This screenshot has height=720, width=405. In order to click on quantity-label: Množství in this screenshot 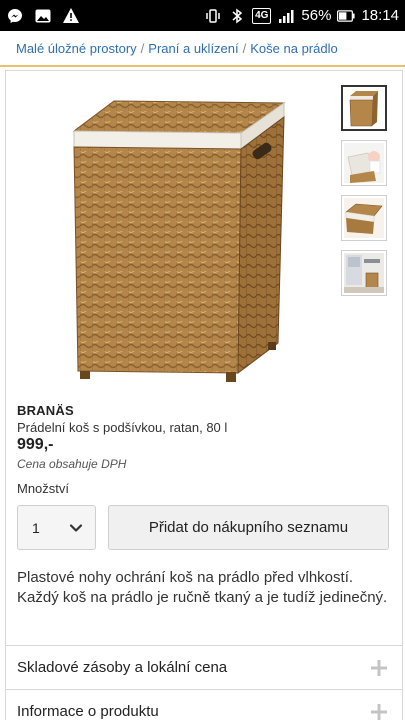, I will do `click(43, 488)`.